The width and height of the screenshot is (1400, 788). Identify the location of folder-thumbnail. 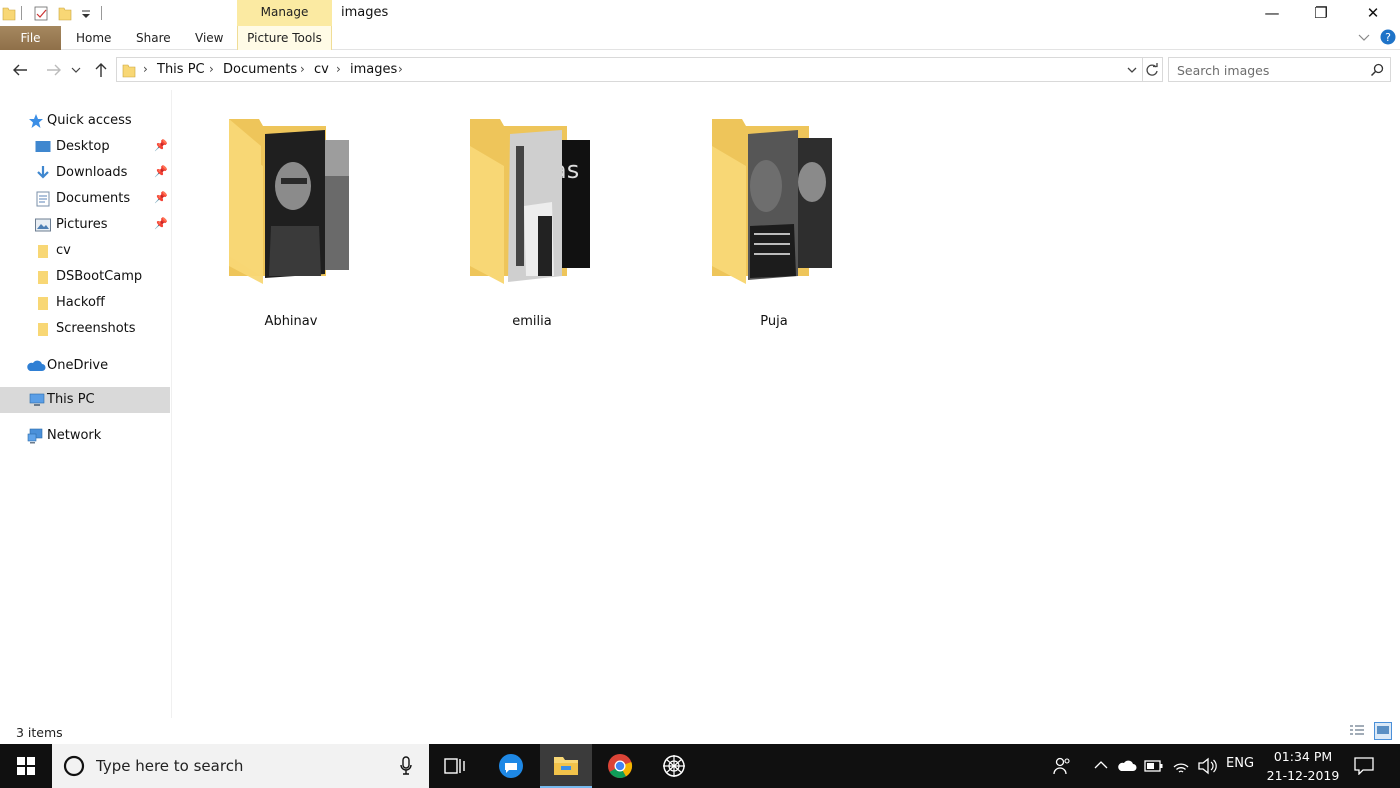
(289, 201).